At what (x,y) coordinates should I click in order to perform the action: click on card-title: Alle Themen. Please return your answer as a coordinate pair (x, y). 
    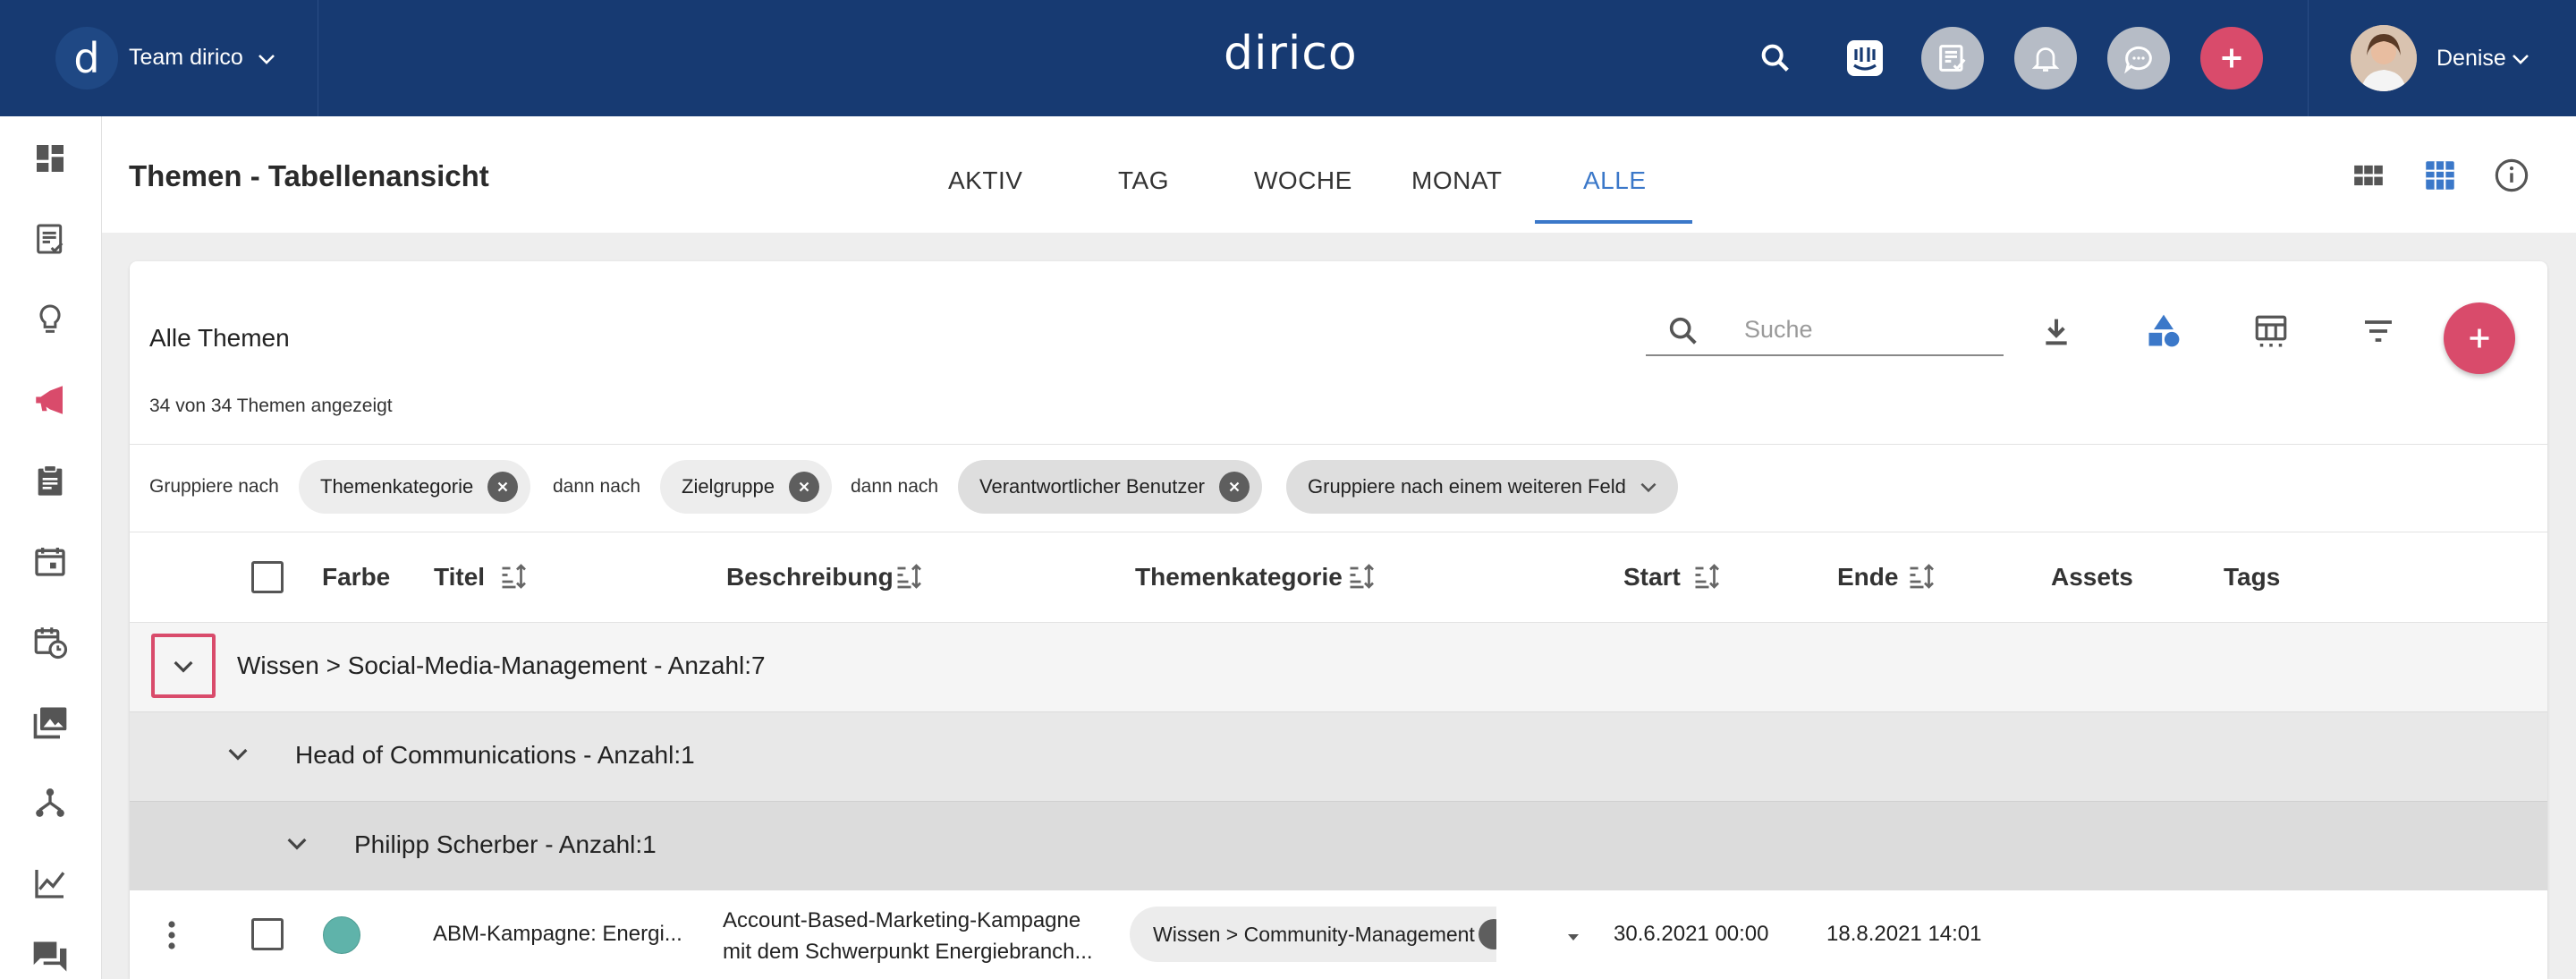
    Looking at the image, I should click on (219, 338).